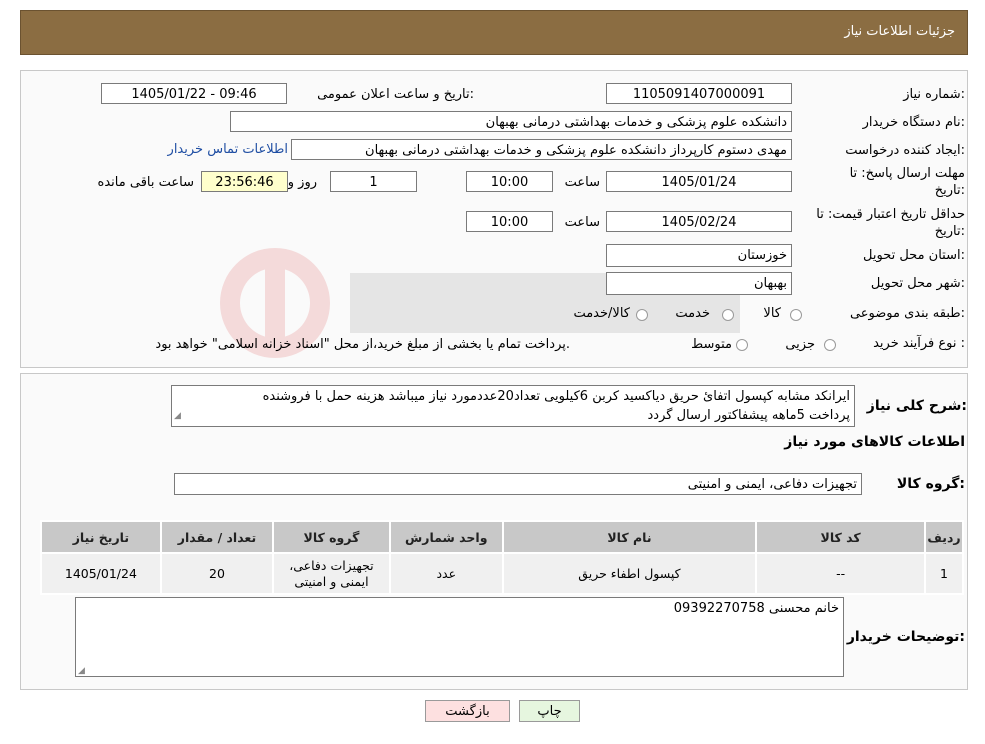  What do you see at coordinates (629, 537) in the screenshot?
I see `col-goods-name: نام کالا` at bounding box center [629, 537].